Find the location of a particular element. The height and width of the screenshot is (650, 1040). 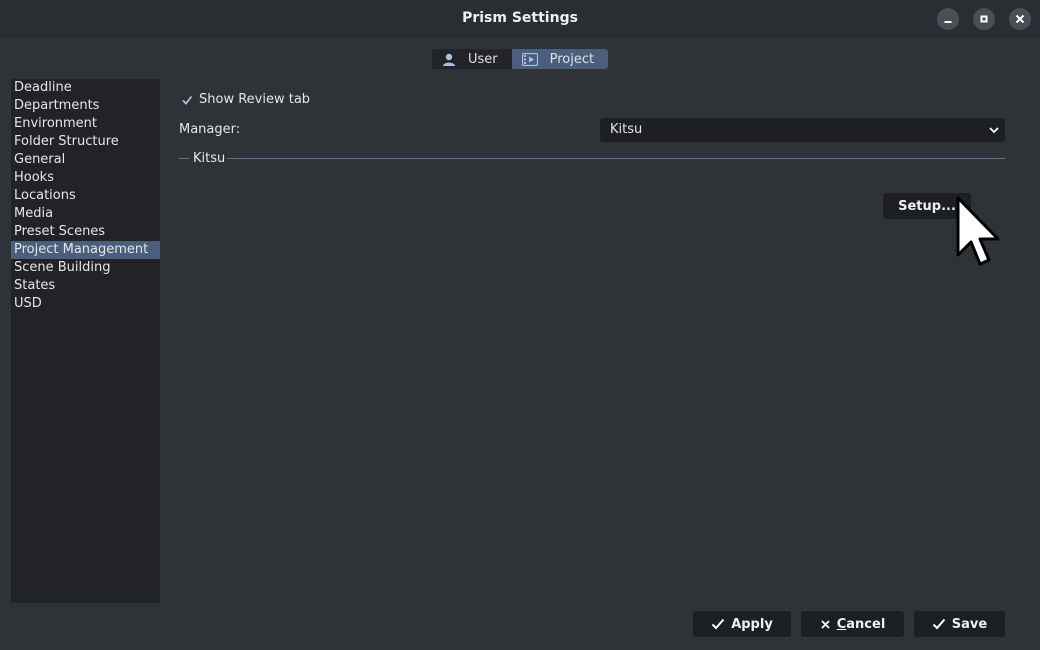

close-icon is located at coordinates (1020, 19).